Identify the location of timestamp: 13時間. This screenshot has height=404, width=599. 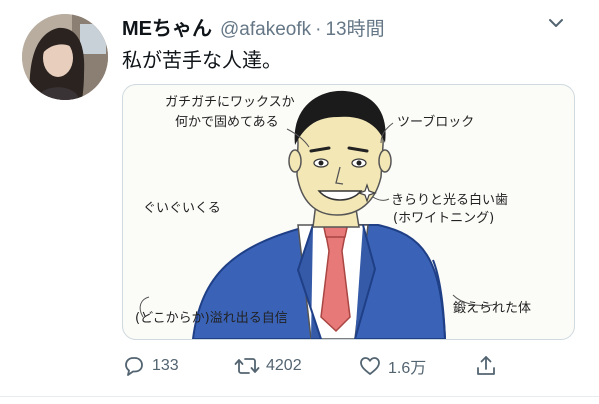
(354, 27).